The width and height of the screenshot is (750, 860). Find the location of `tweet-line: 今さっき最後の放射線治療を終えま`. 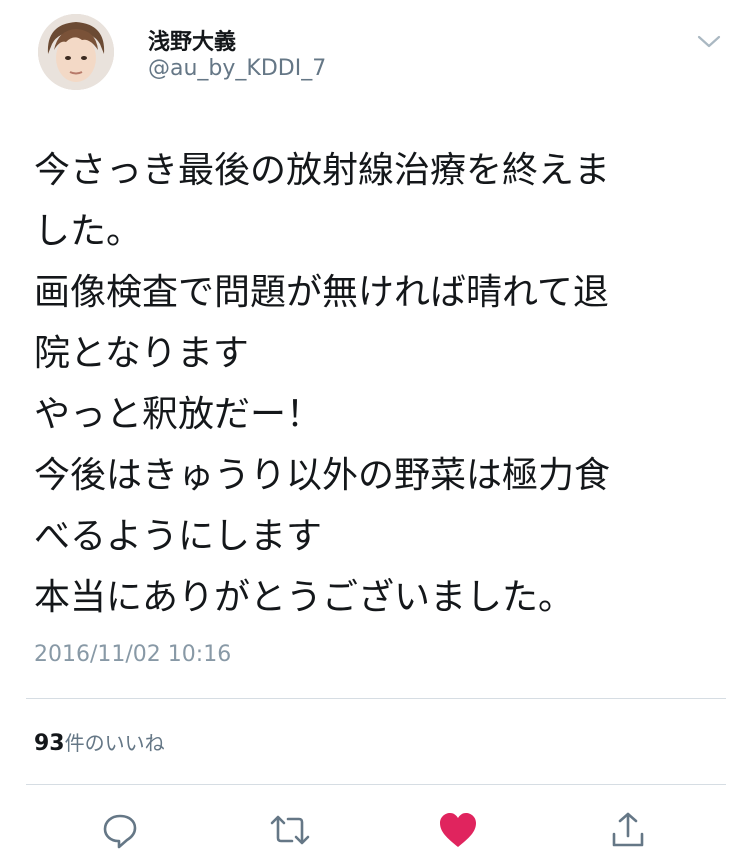

tweet-line: 今さっき最後の放射線治療を終えま is located at coordinates (322, 170).